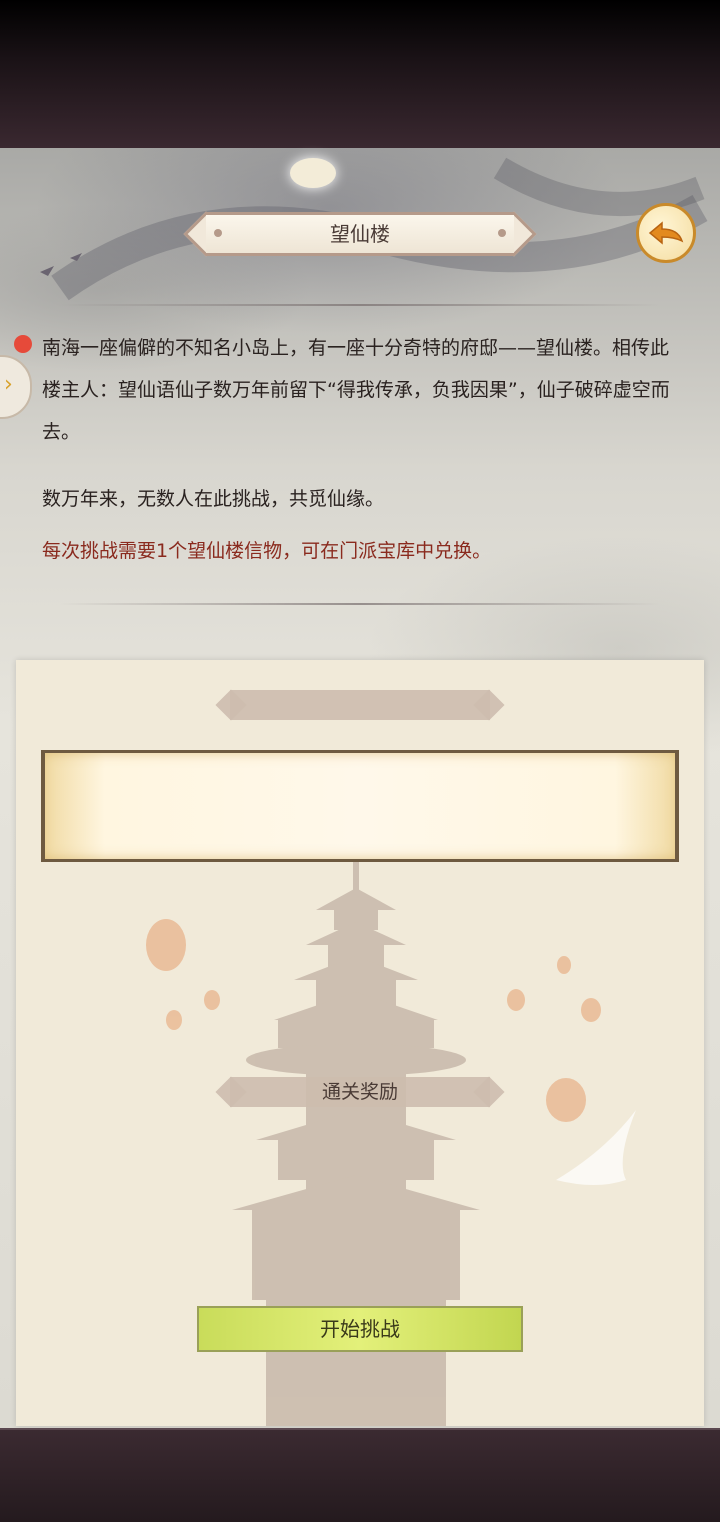 This screenshot has width=720, height=1522. What do you see at coordinates (8, 384) in the screenshot?
I see `chevron-right-icon: ›` at bounding box center [8, 384].